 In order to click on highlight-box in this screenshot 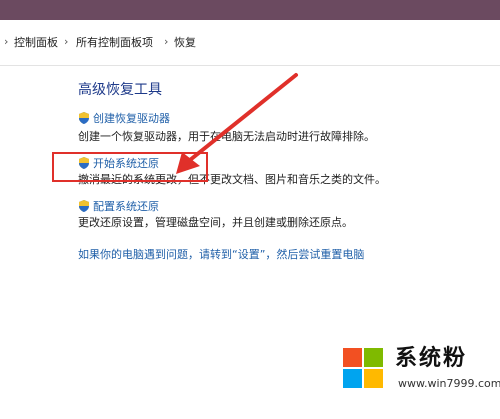, I will do `click(130, 167)`.